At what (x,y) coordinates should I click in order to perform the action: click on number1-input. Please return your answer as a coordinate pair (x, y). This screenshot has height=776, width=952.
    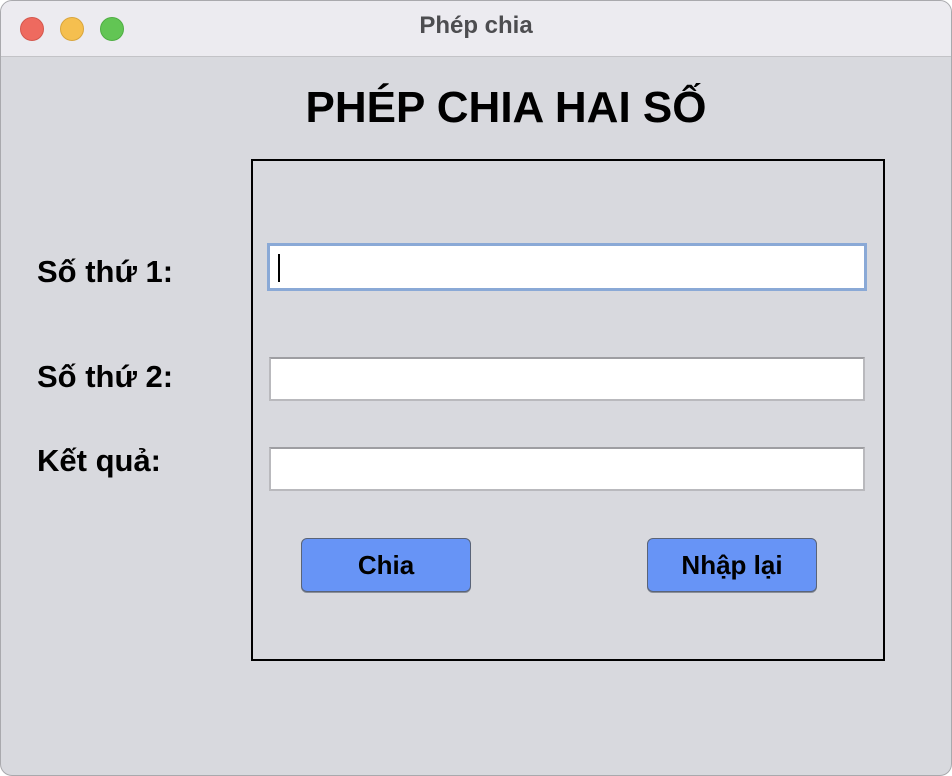
    Looking at the image, I should click on (567, 267).